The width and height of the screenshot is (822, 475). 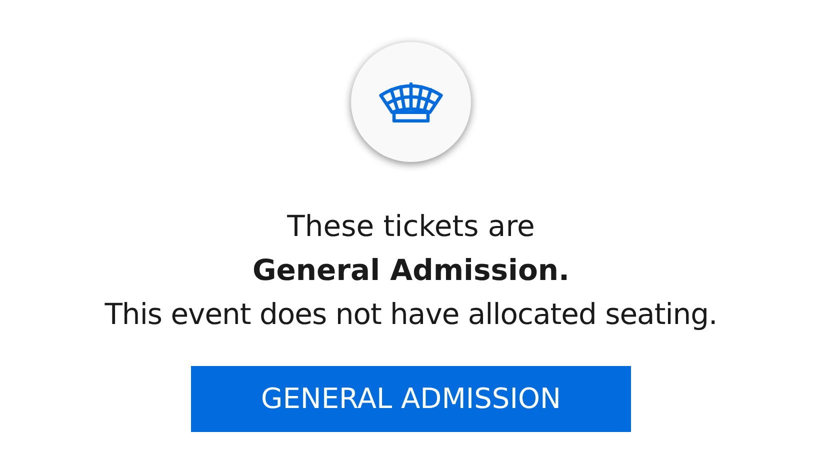 What do you see at coordinates (411, 226) in the screenshot?
I see `message-text: These tickets are` at bounding box center [411, 226].